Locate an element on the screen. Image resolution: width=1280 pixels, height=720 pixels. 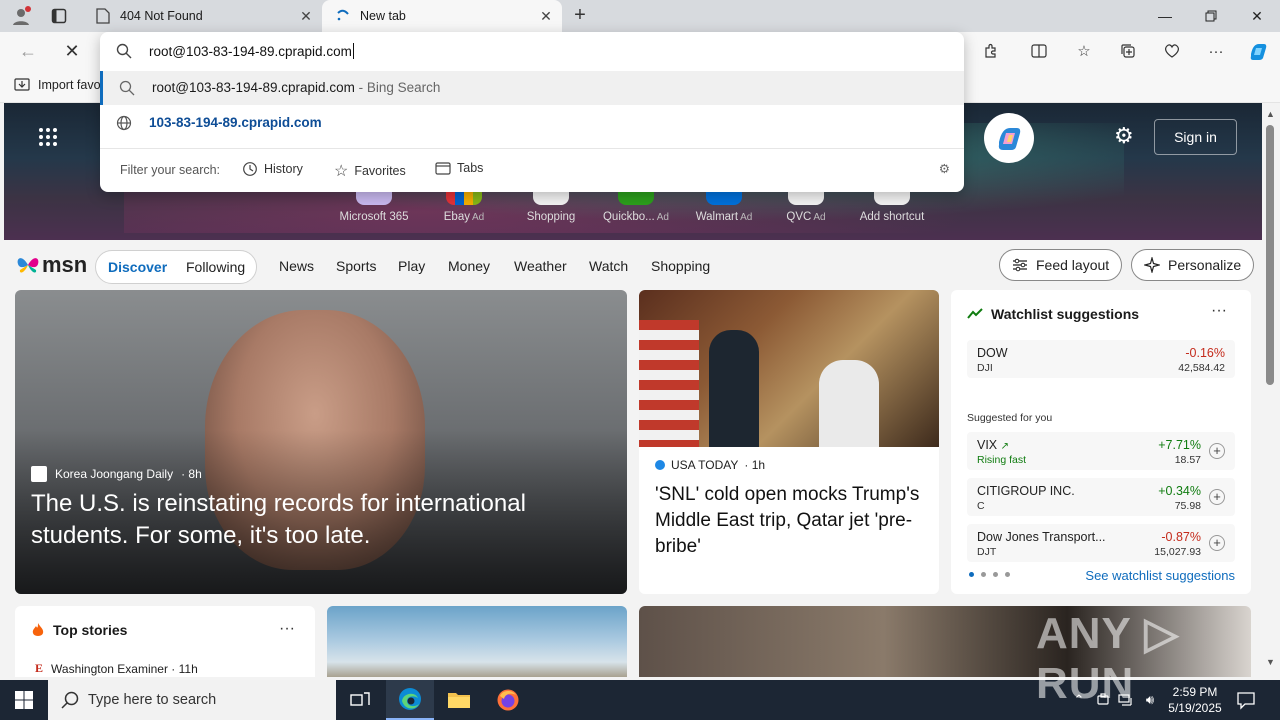
import-favorites-button: Import favo is located at coordinates (57, 85).